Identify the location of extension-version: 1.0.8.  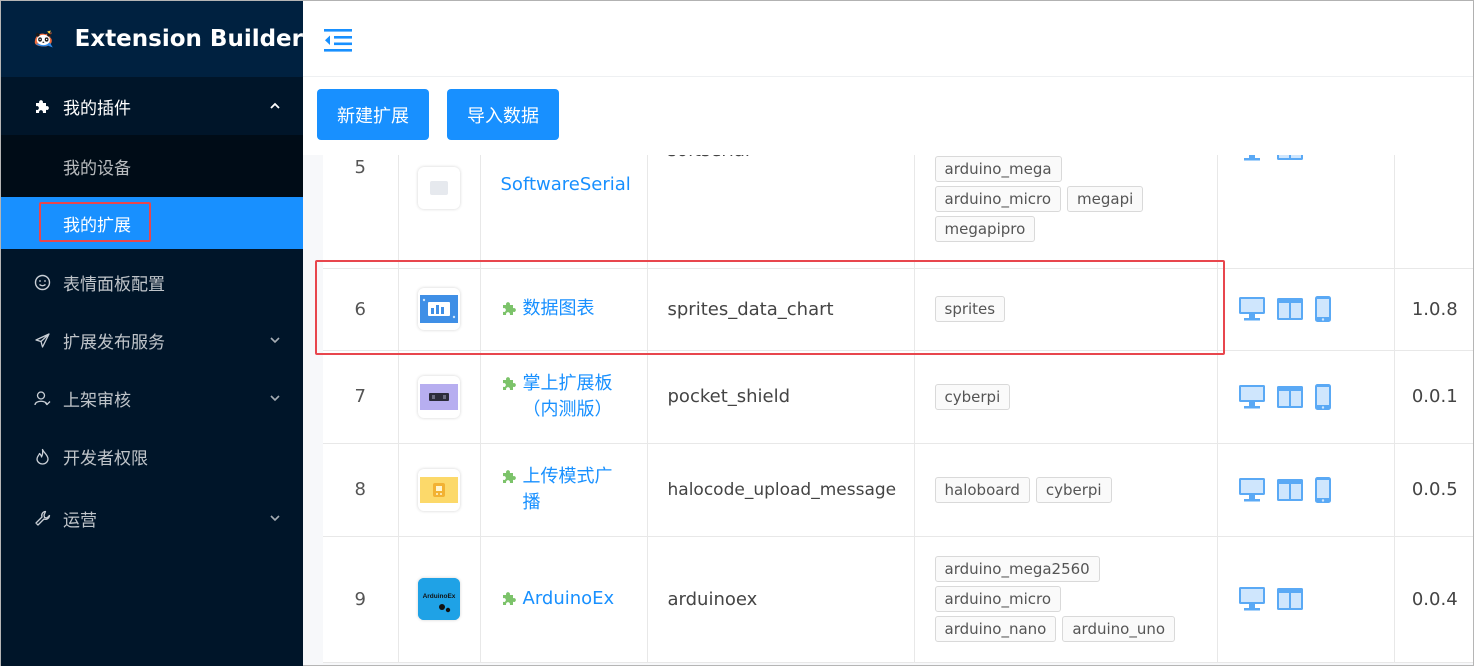
(1433, 309).